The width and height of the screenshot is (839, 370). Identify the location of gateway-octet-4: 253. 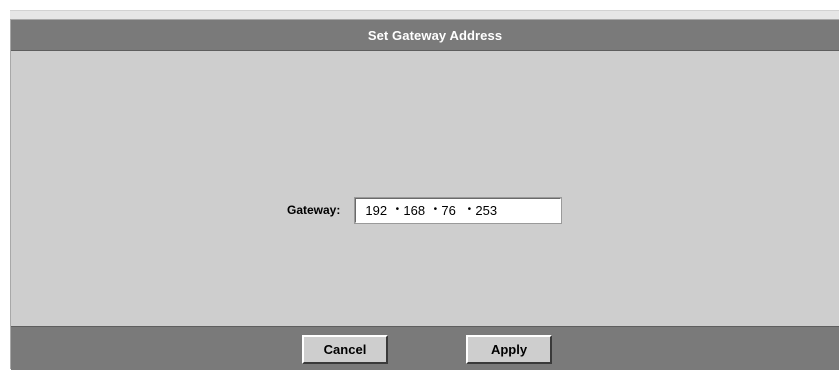
(490, 210).